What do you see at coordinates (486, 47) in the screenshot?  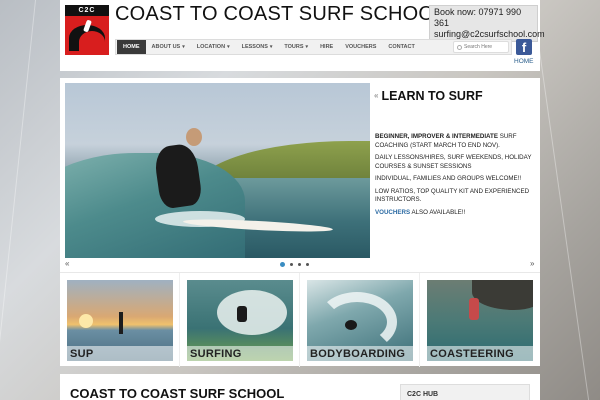 I see `search-input` at bounding box center [486, 47].